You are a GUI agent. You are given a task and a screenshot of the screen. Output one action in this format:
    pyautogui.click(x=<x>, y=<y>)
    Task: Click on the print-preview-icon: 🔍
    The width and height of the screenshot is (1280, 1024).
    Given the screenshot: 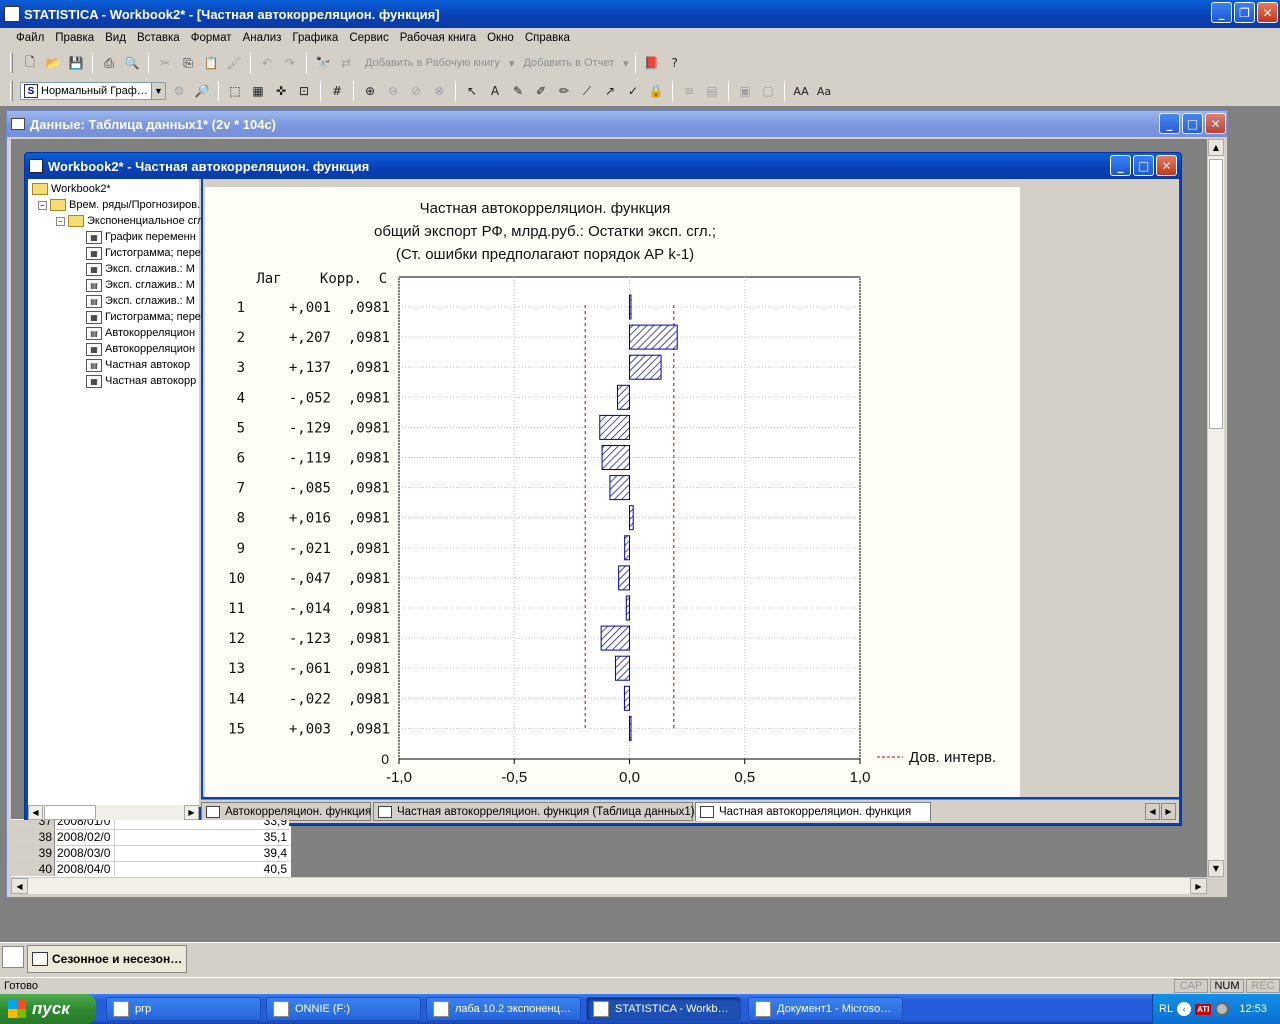 What is the action you would take?
    pyautogui.click(x=132, y=63)
    